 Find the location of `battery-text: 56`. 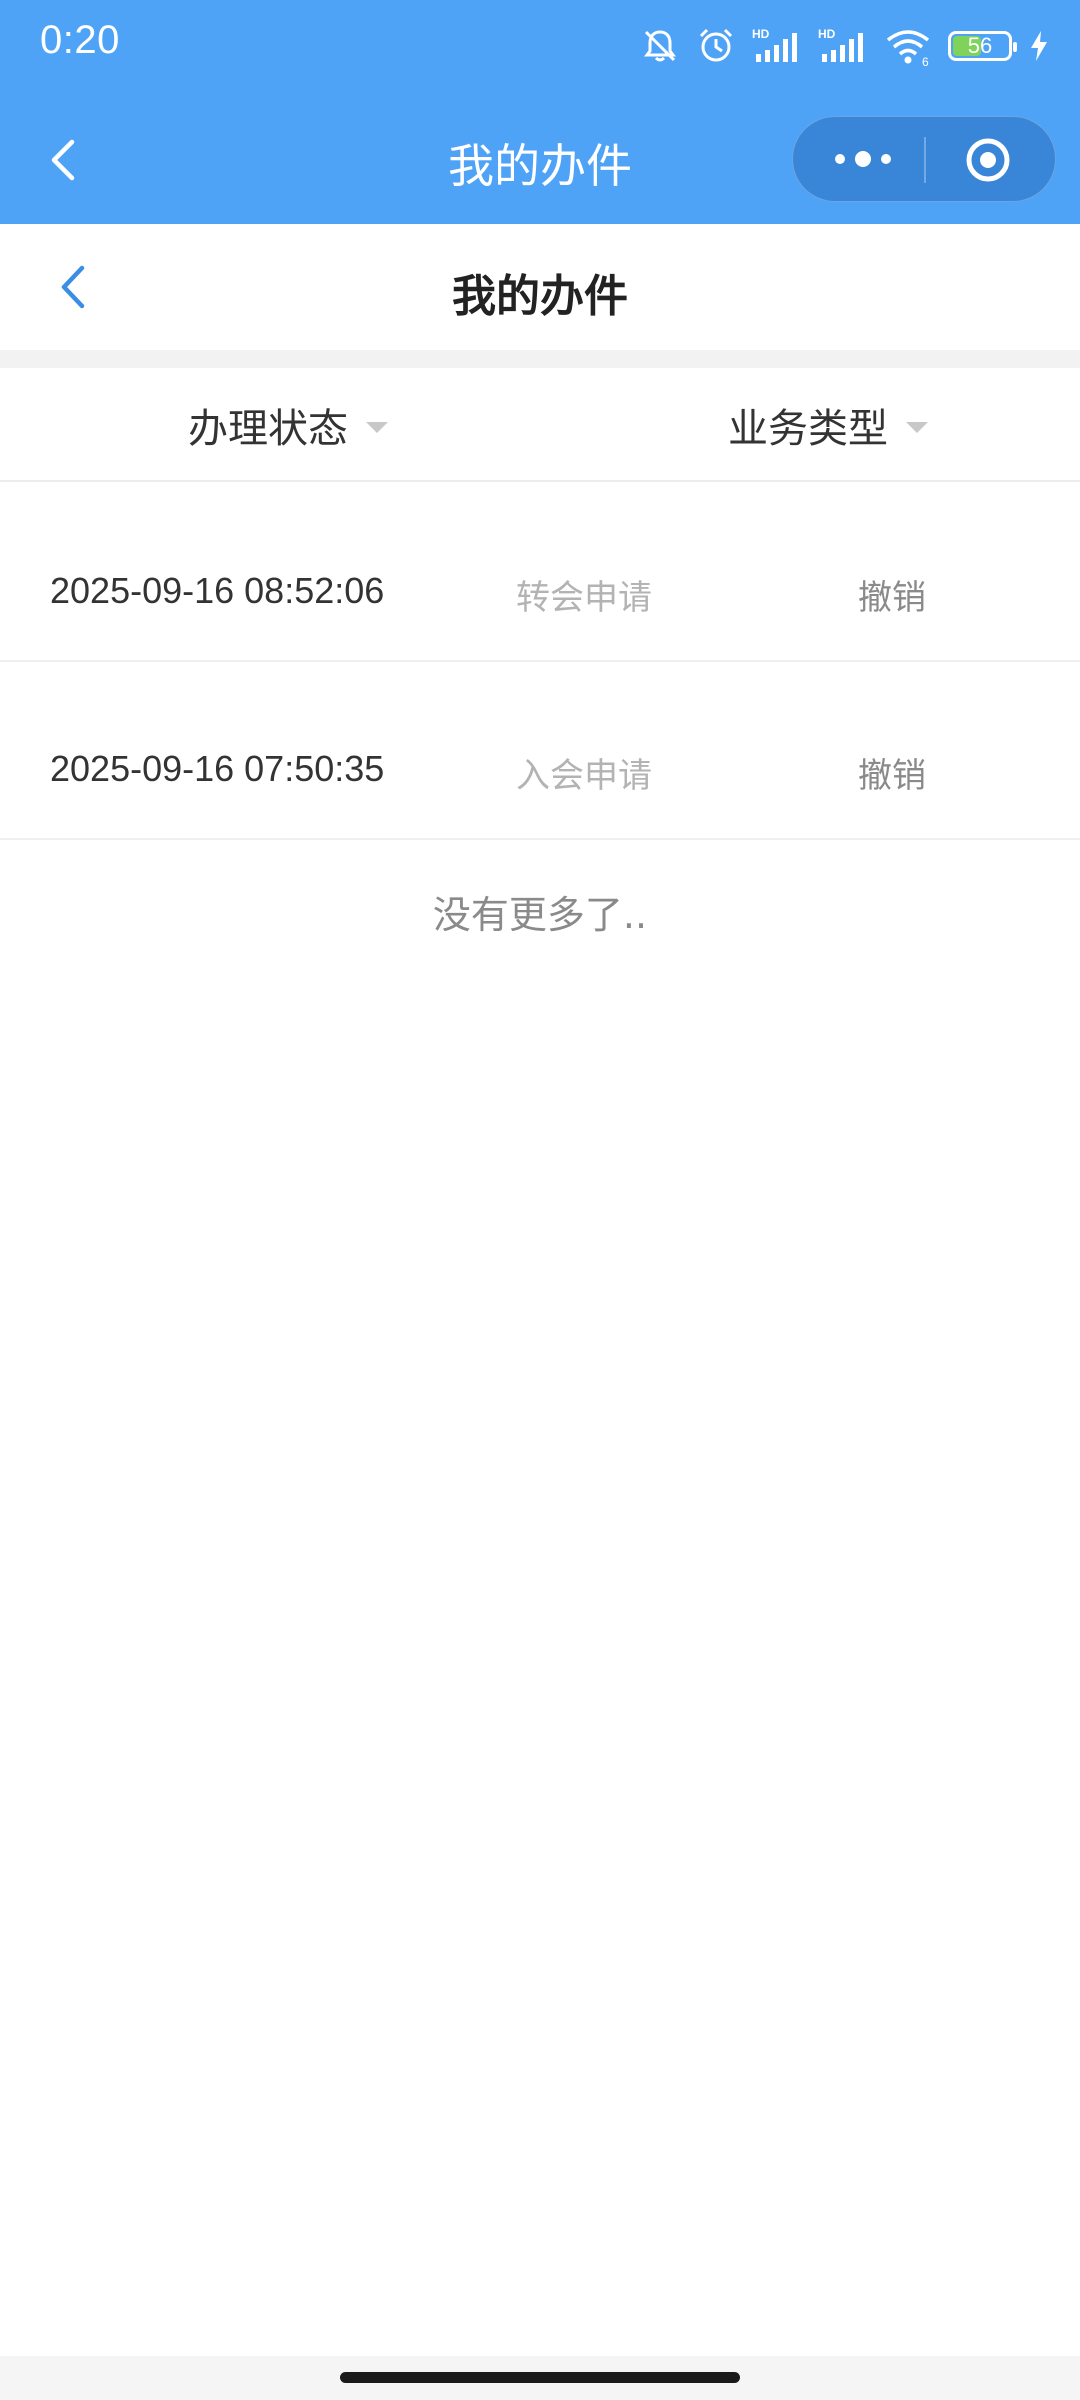

battery-text: 56 is located at coordinates (980, 45).